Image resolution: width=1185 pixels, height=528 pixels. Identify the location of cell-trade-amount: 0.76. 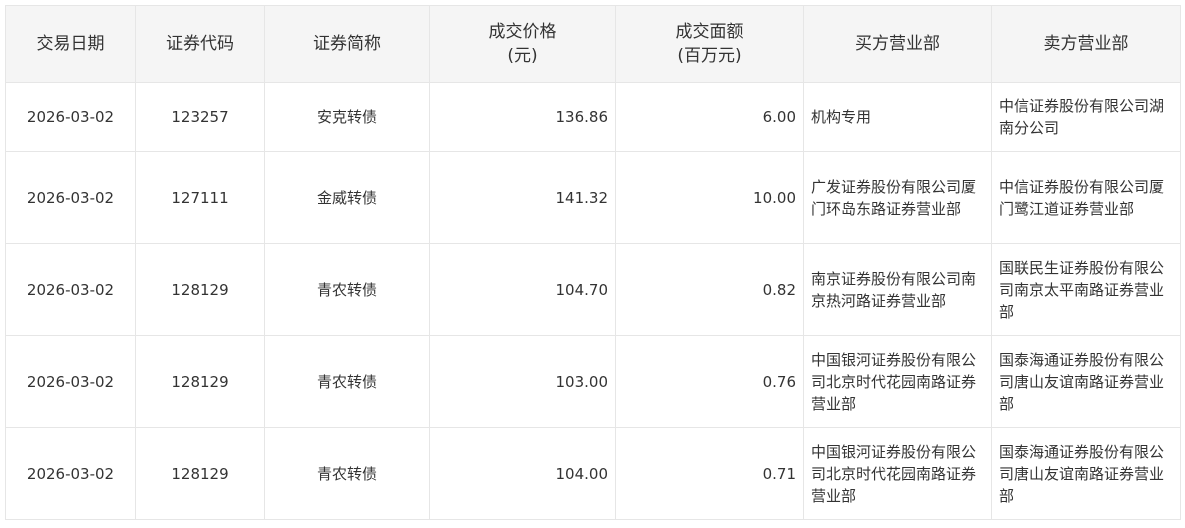
(709, 381).